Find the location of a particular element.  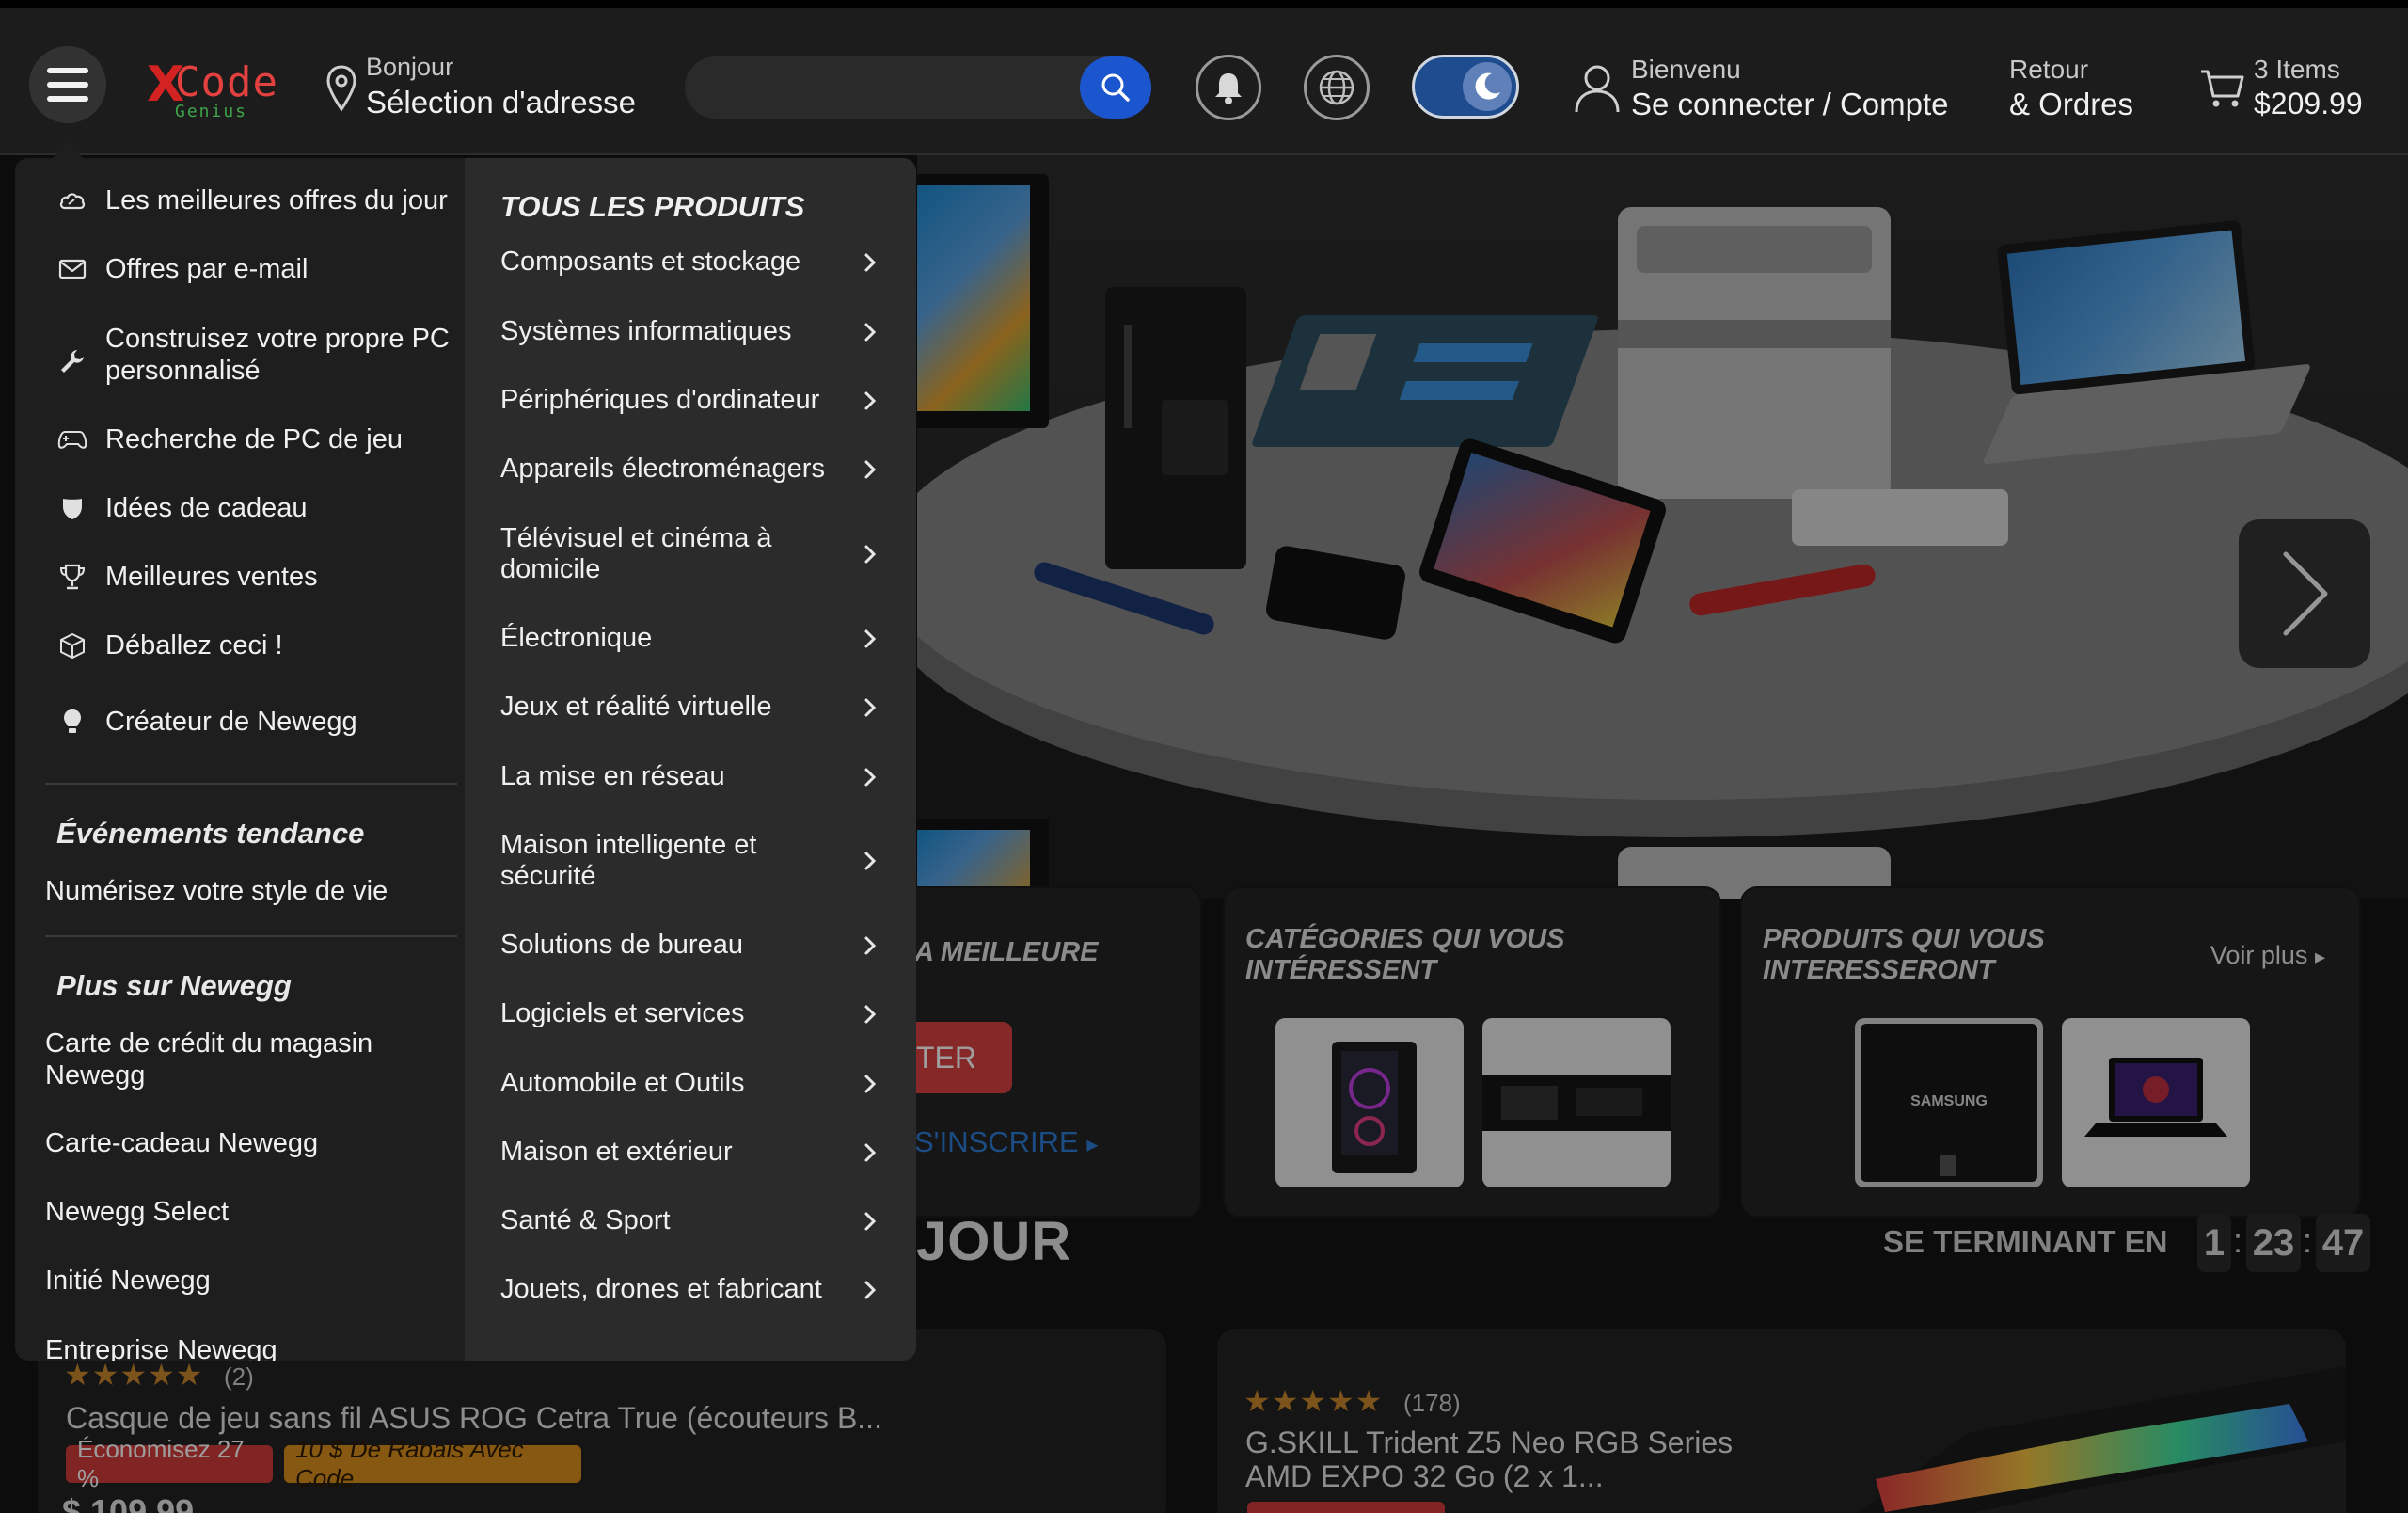

category-item: Périphériques d'ordinateur is located at coordinates (698, 400).